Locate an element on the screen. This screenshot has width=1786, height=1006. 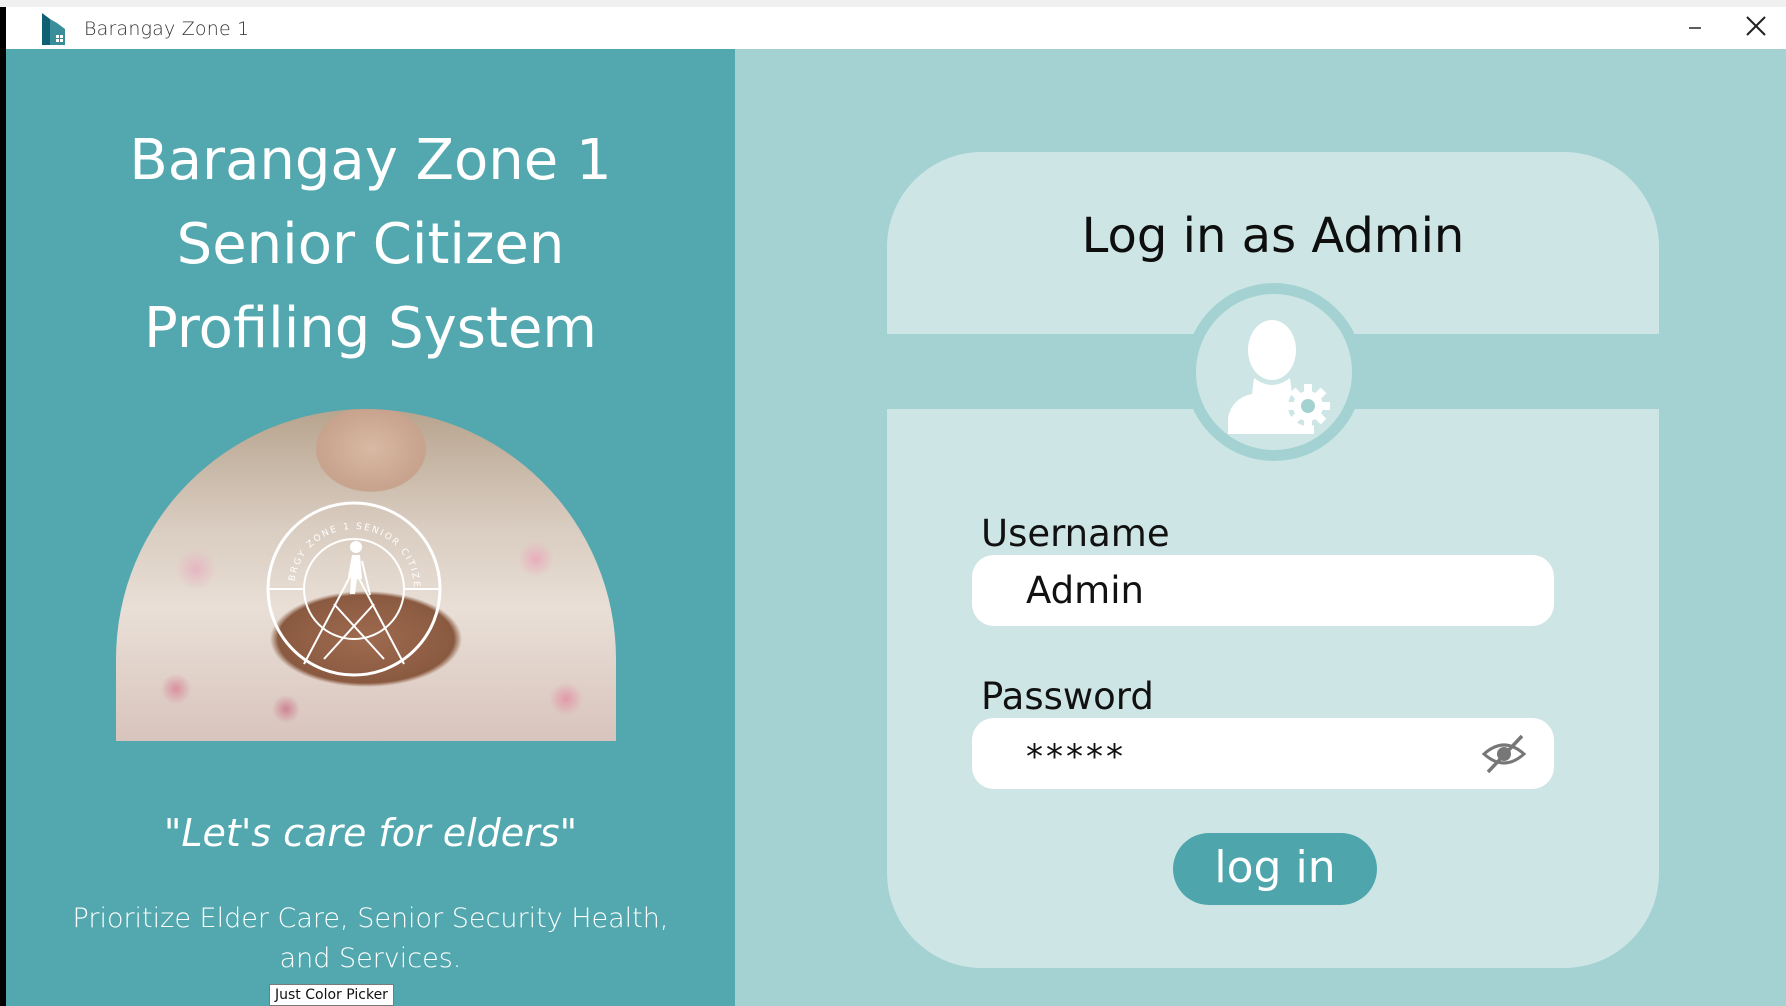
tagline: "Let's care for elders" is located at coordinates (370, 833).